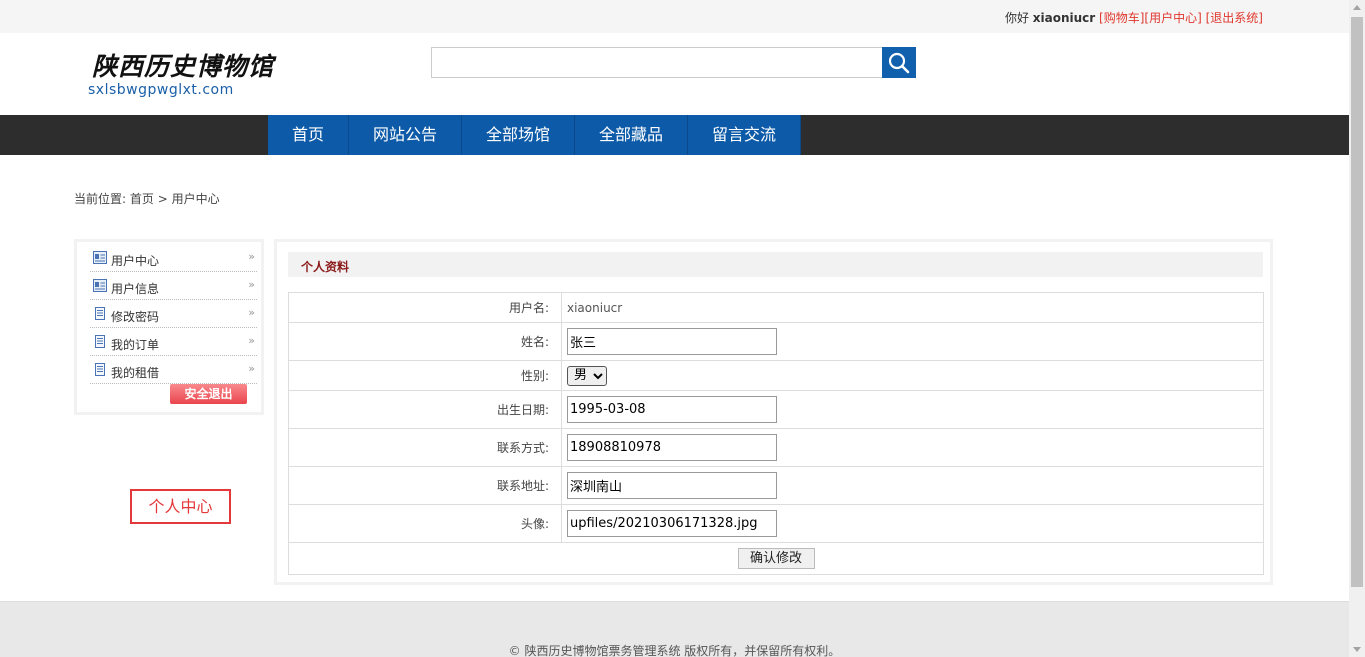 Image resolution: width=1365 pixels, height=657 pixels. What do you see at coordinates (135, 345) in the screenshot?
I see `sidebar-item-label: 我的订单` at bounding box center [135, 345].